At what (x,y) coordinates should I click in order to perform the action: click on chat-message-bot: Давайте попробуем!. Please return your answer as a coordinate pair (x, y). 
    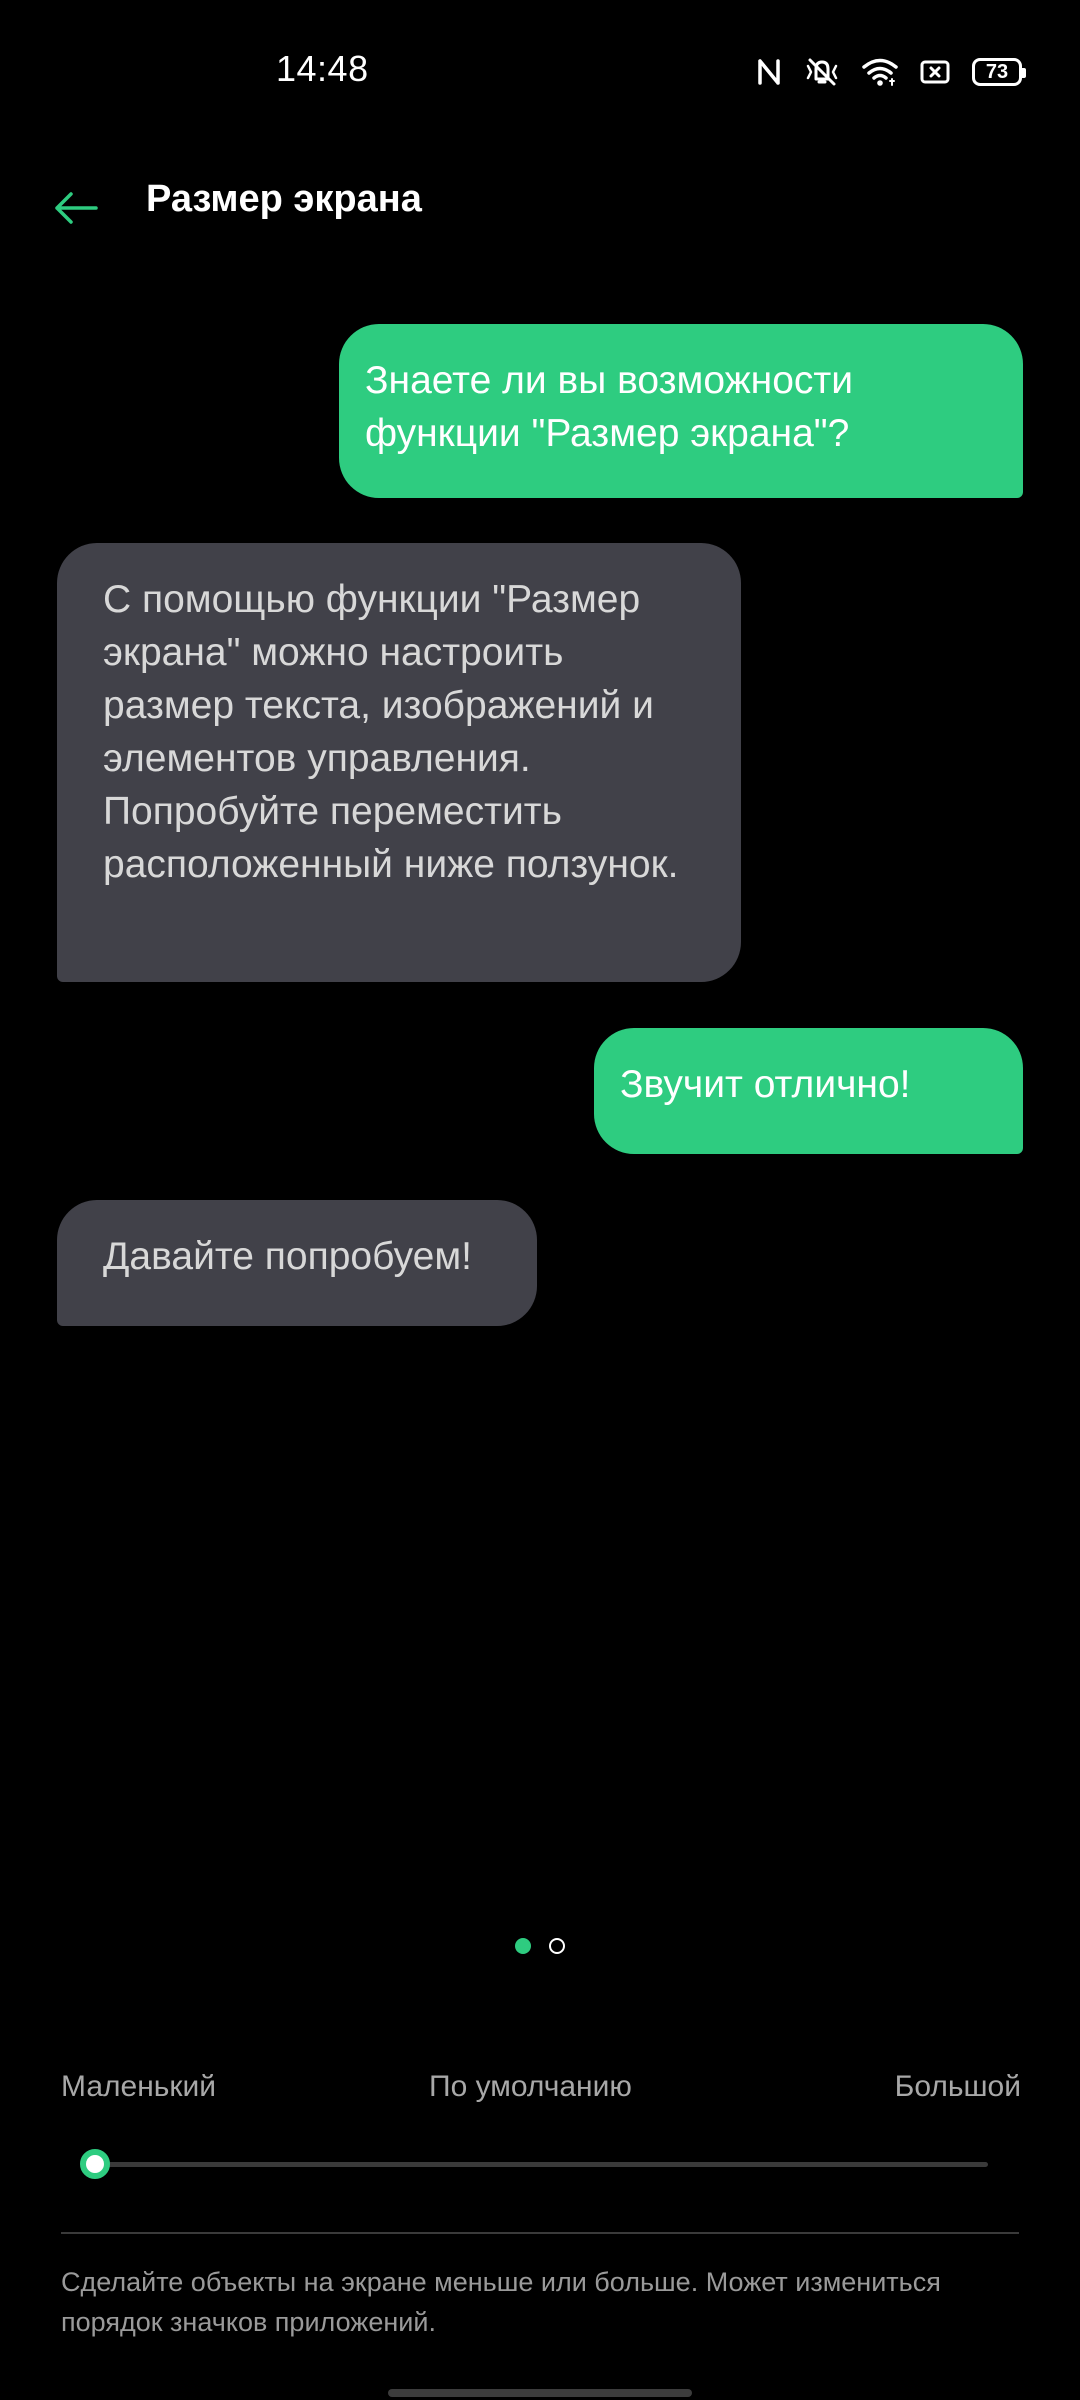
    Looking at the image, I should click on (297, 1263).